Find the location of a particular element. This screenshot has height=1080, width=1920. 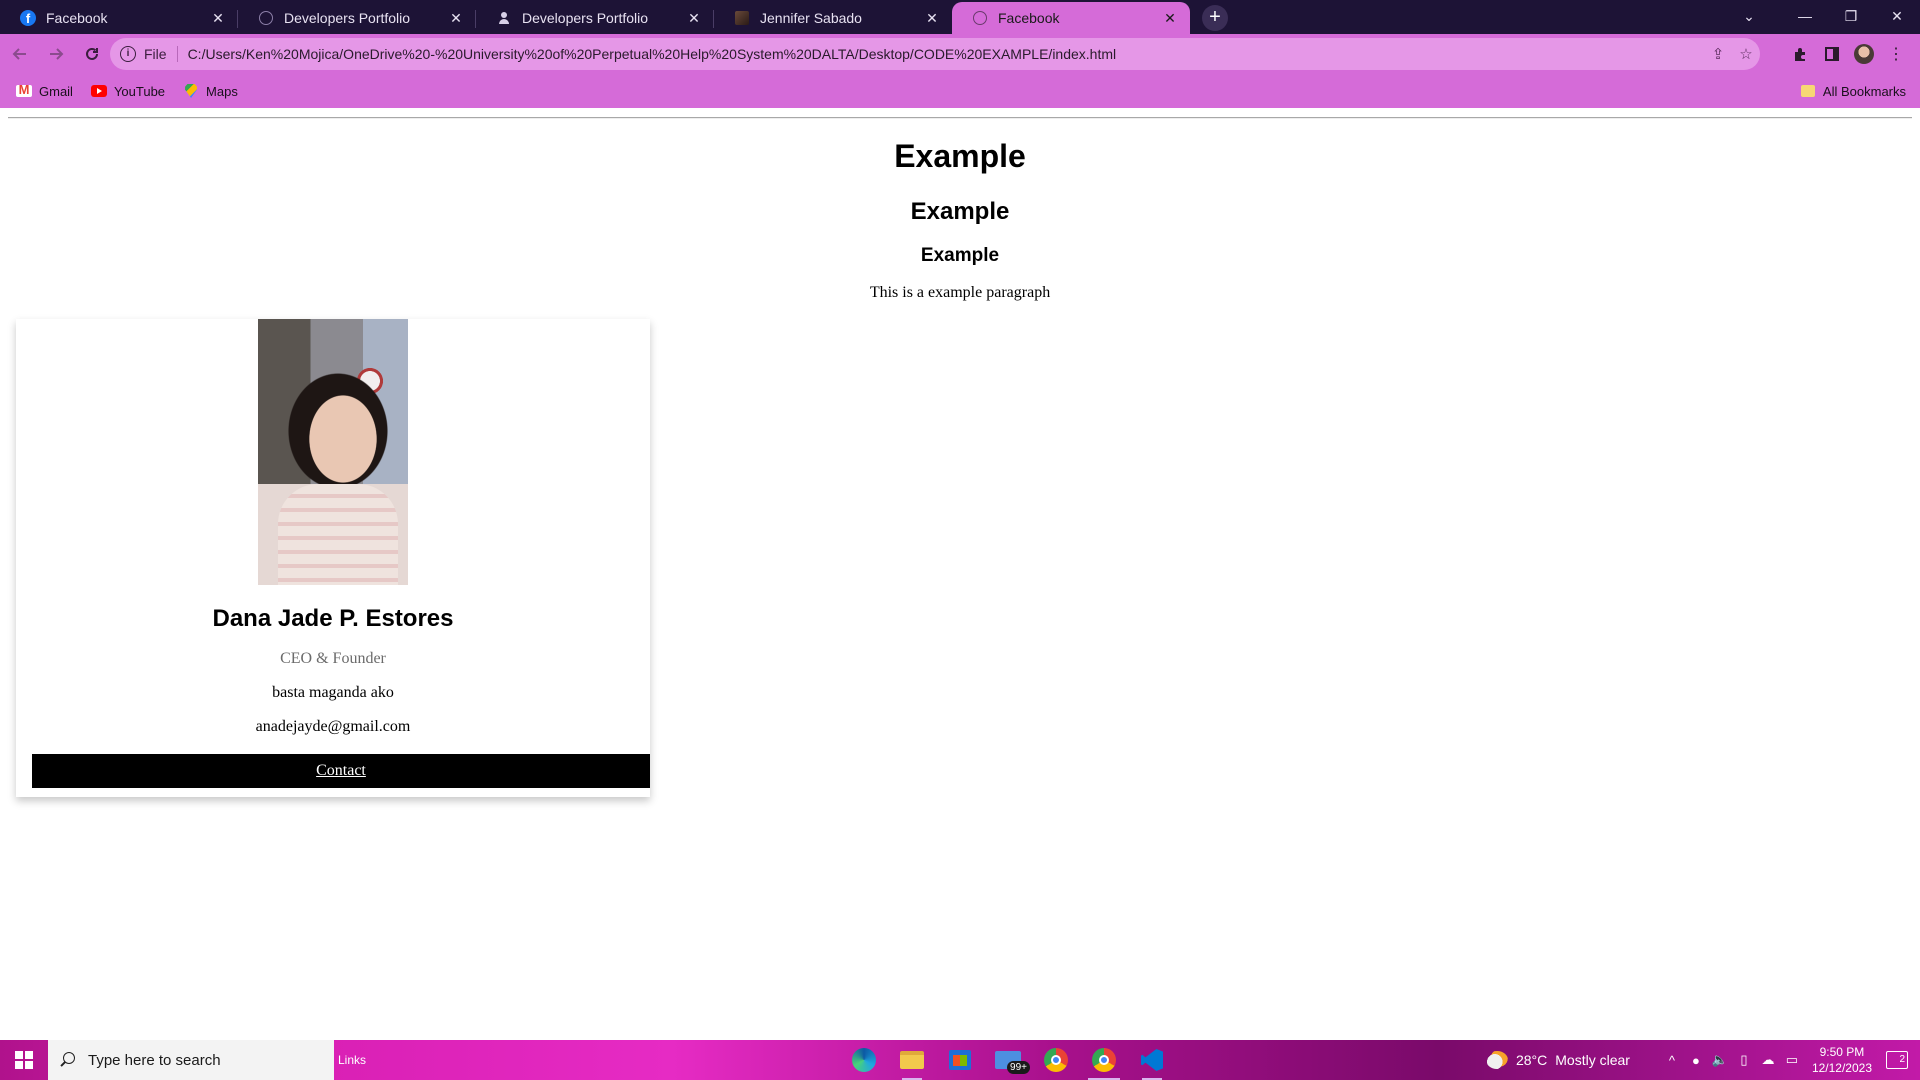

extensions-icon is located at coordinates (1800, 54).